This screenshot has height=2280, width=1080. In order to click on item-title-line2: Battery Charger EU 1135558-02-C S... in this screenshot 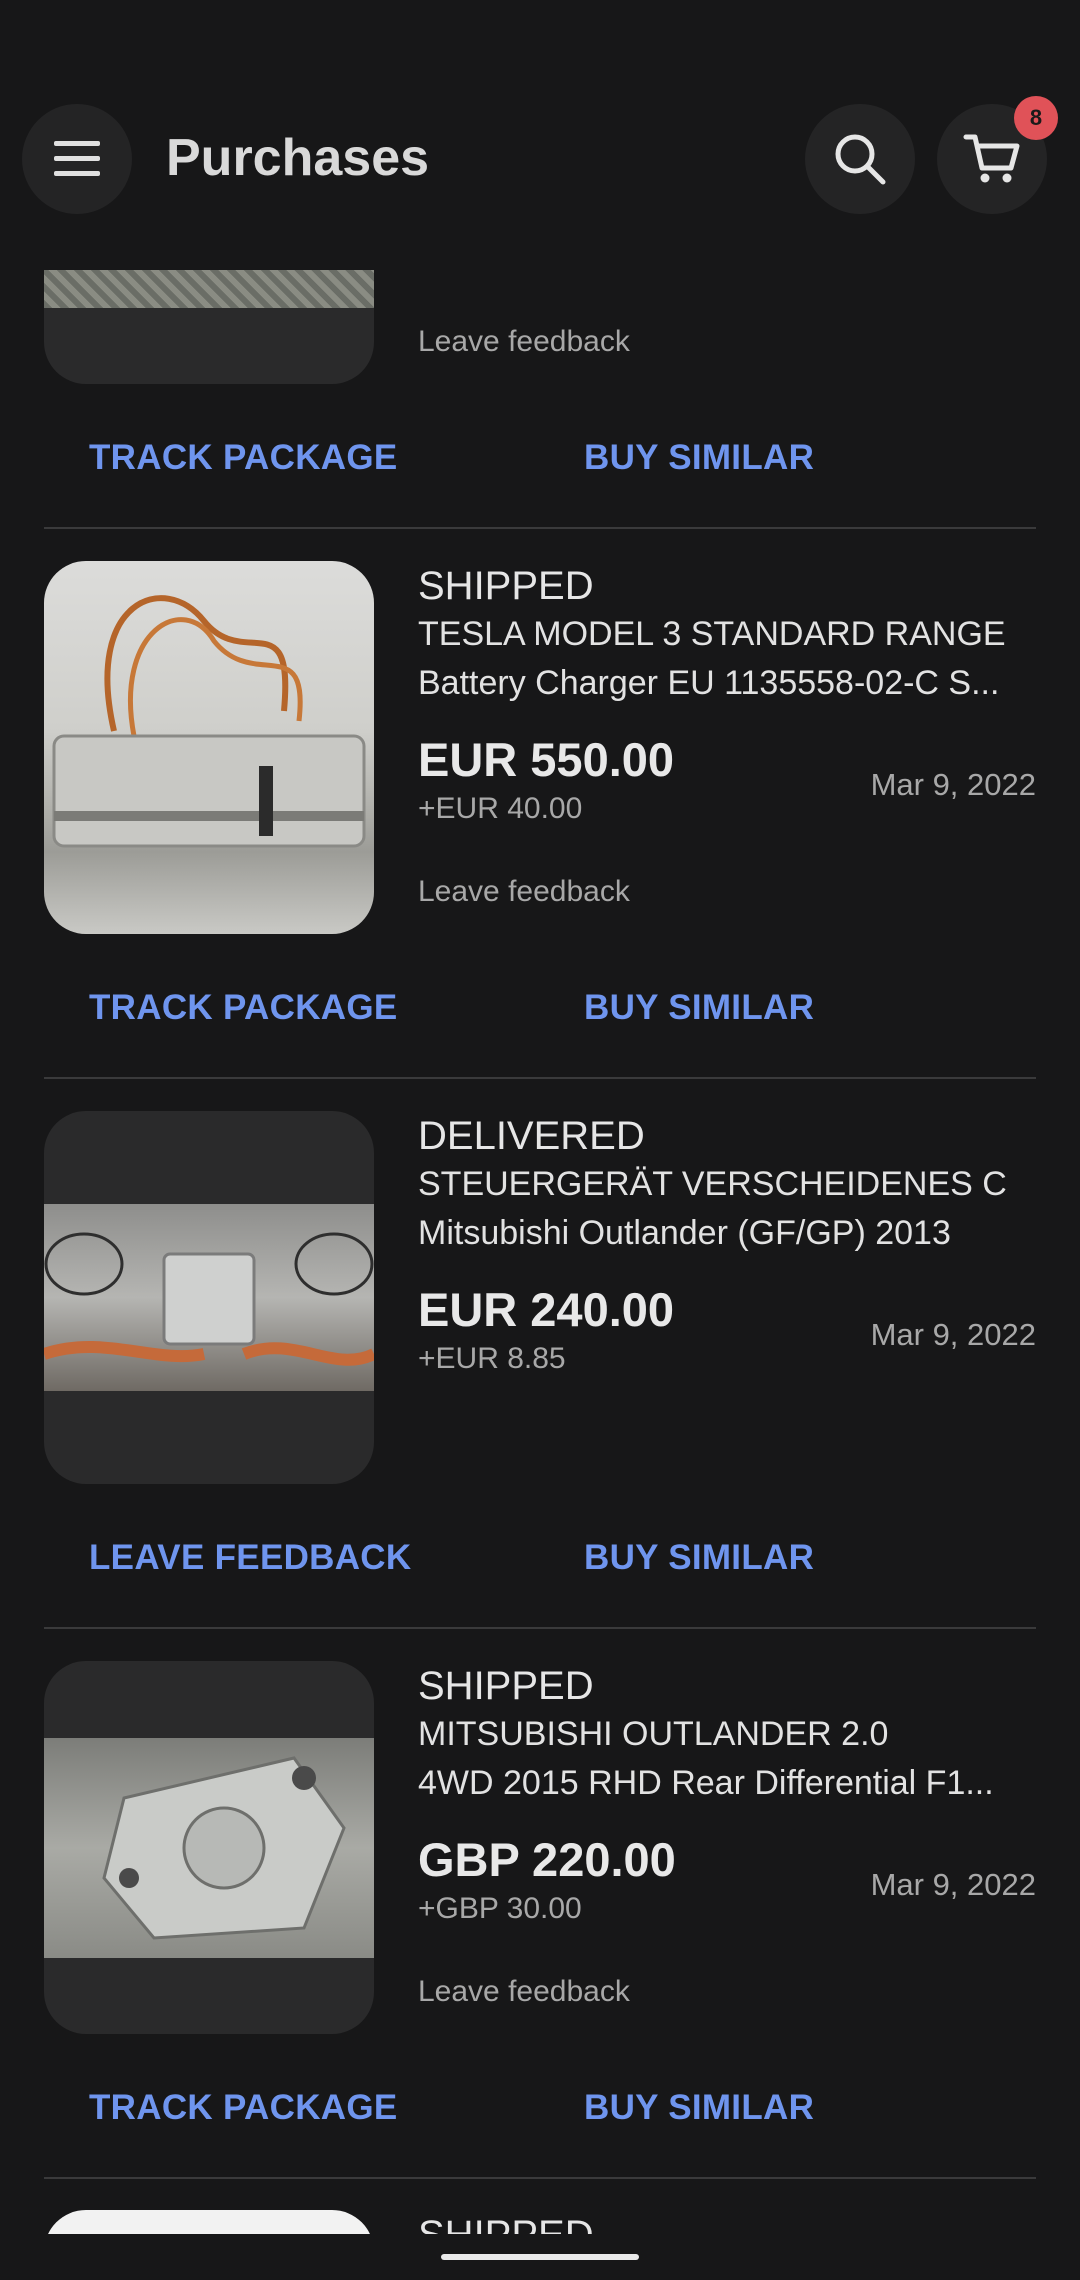, I will do `click(728, 683)`.